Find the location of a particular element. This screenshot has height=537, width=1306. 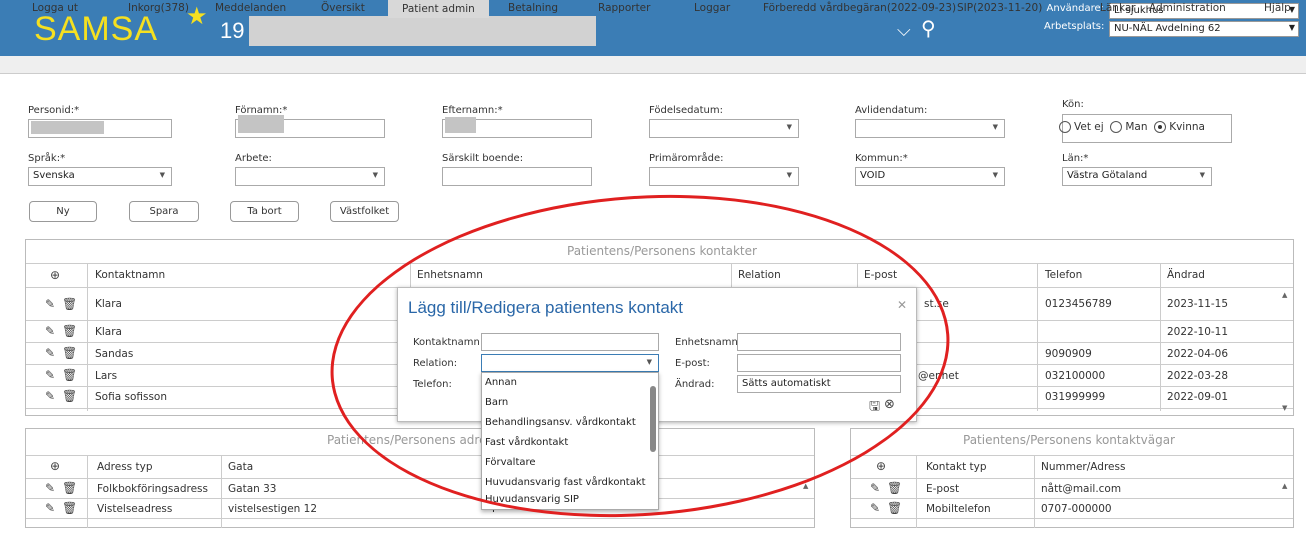

sprak-select: Svenska ▼ is located at coordinates (100, 176).